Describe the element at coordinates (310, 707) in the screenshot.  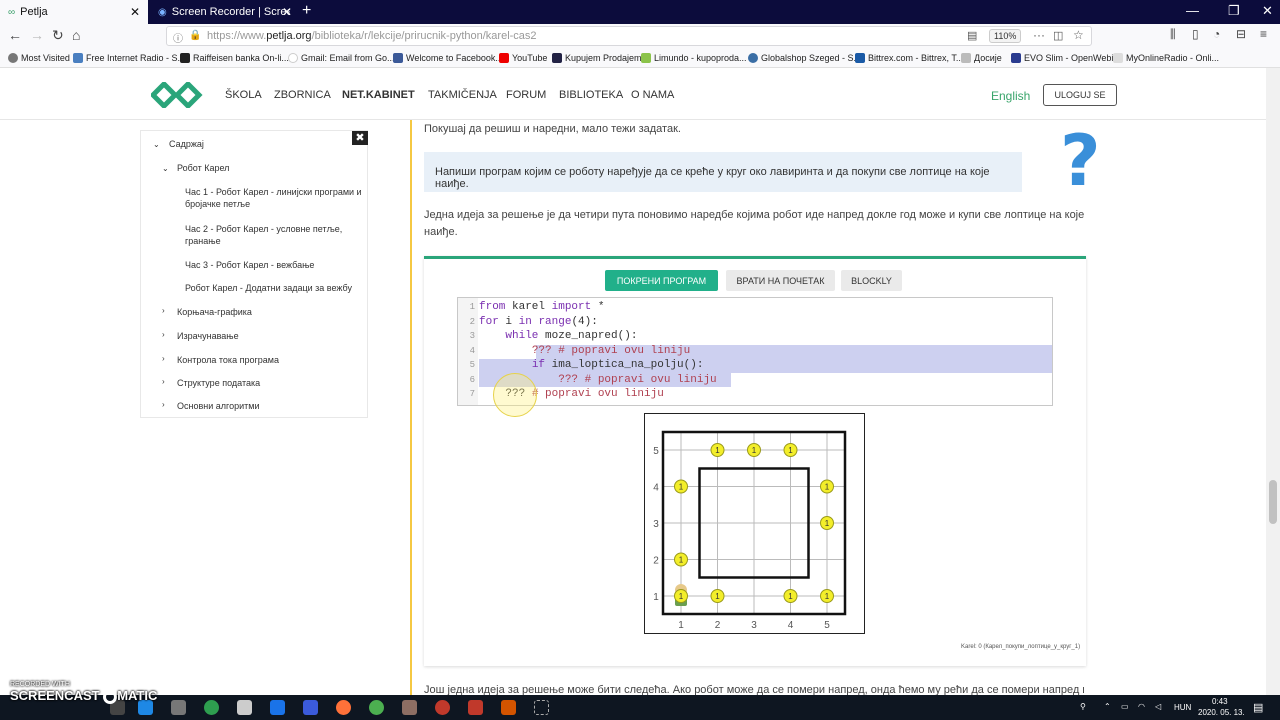
I see `save-icon` at that location.